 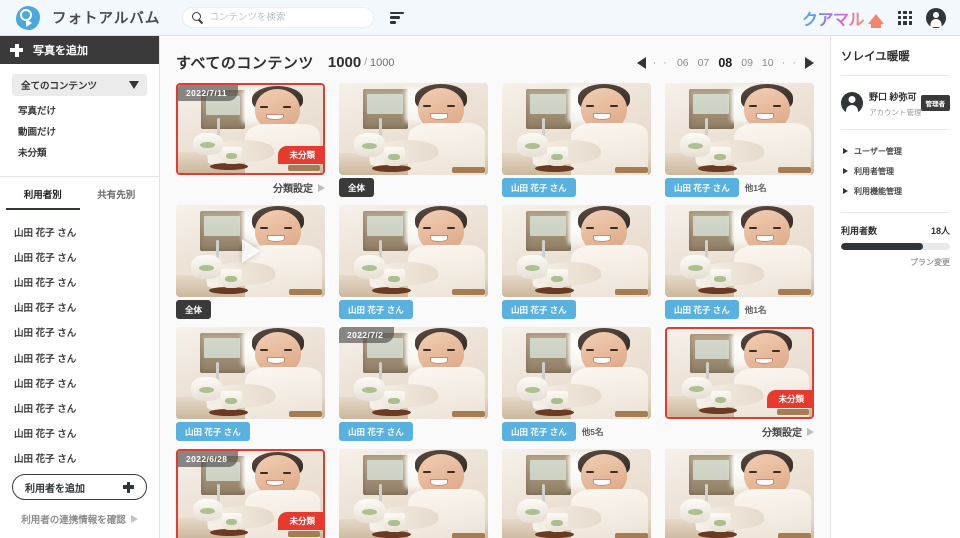 I want to click on menu-user-management: ユーザー管理, so click(x=895, y=151).